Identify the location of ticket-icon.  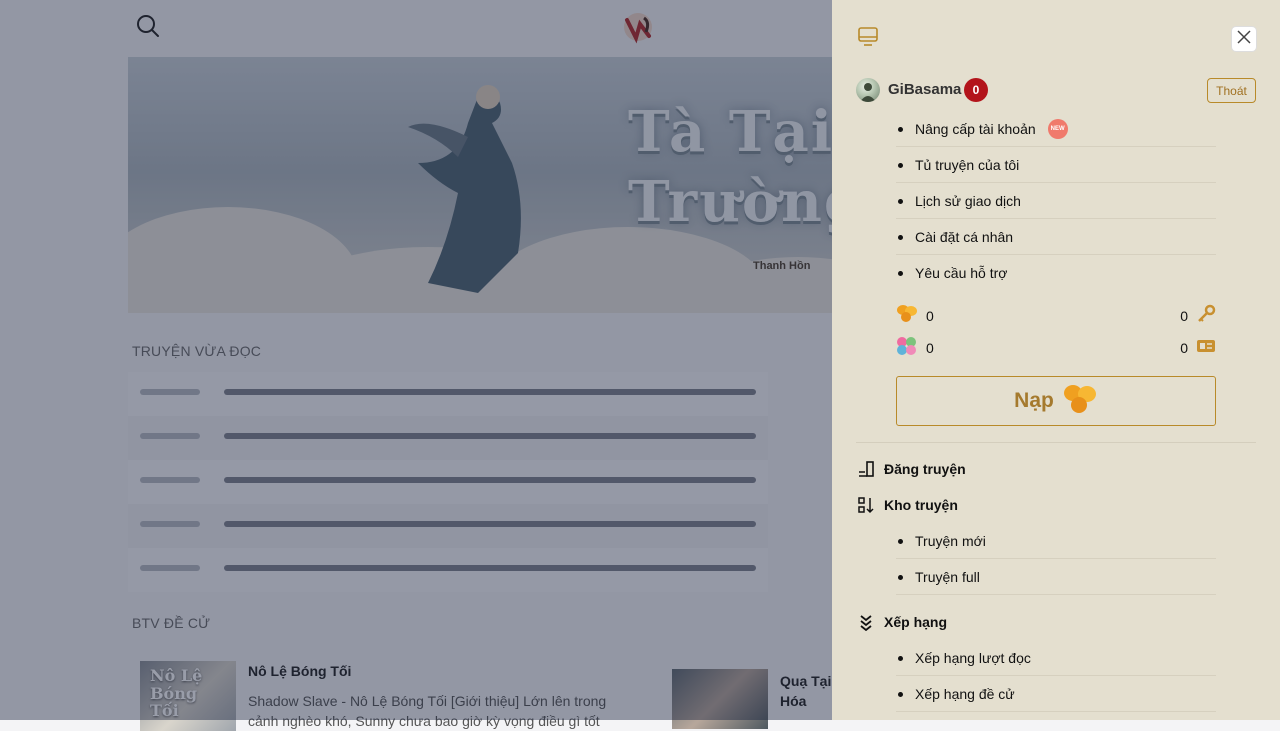
(1206, 347).